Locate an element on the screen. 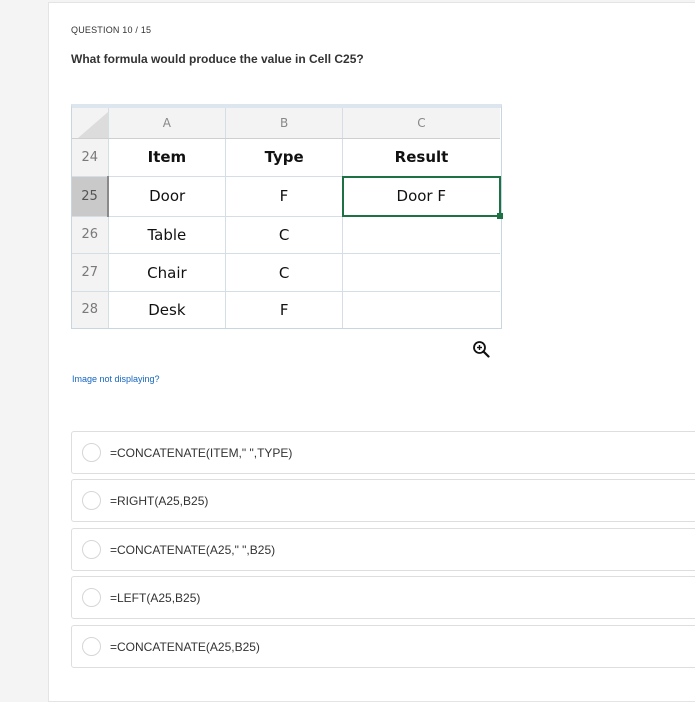 This screenshot has width=695, height=702. cell: Type is located at coordinates (284, 158).